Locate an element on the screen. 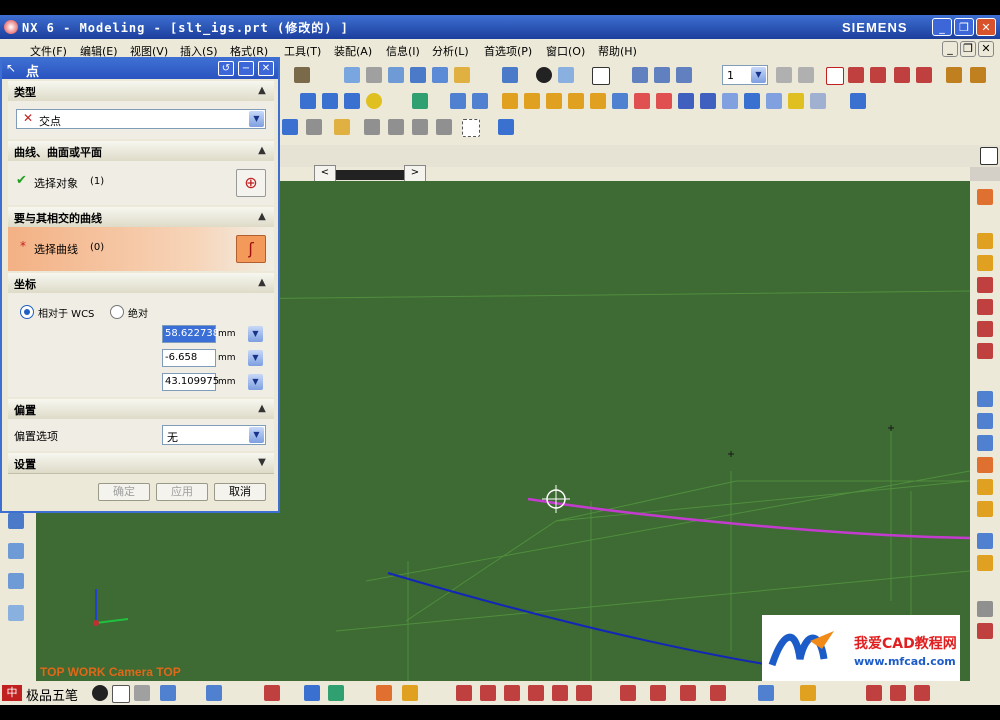  menu-info: 信息(I) is located at coordinates (403, 51).